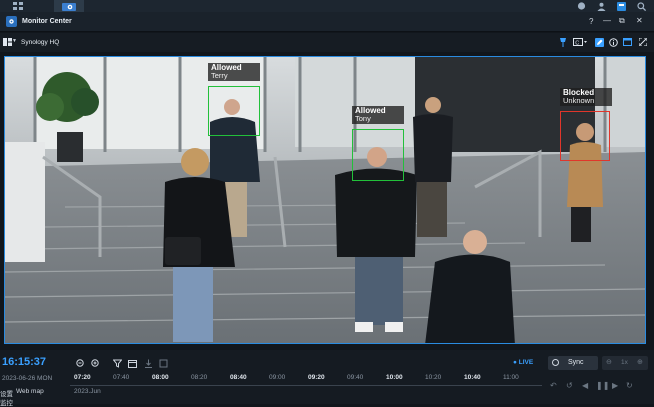 The height and width of the screenshot is (407, 654). Describe the element at coordinates (639, 20) in the screenshot. I see `close-button: ✕` at that location.